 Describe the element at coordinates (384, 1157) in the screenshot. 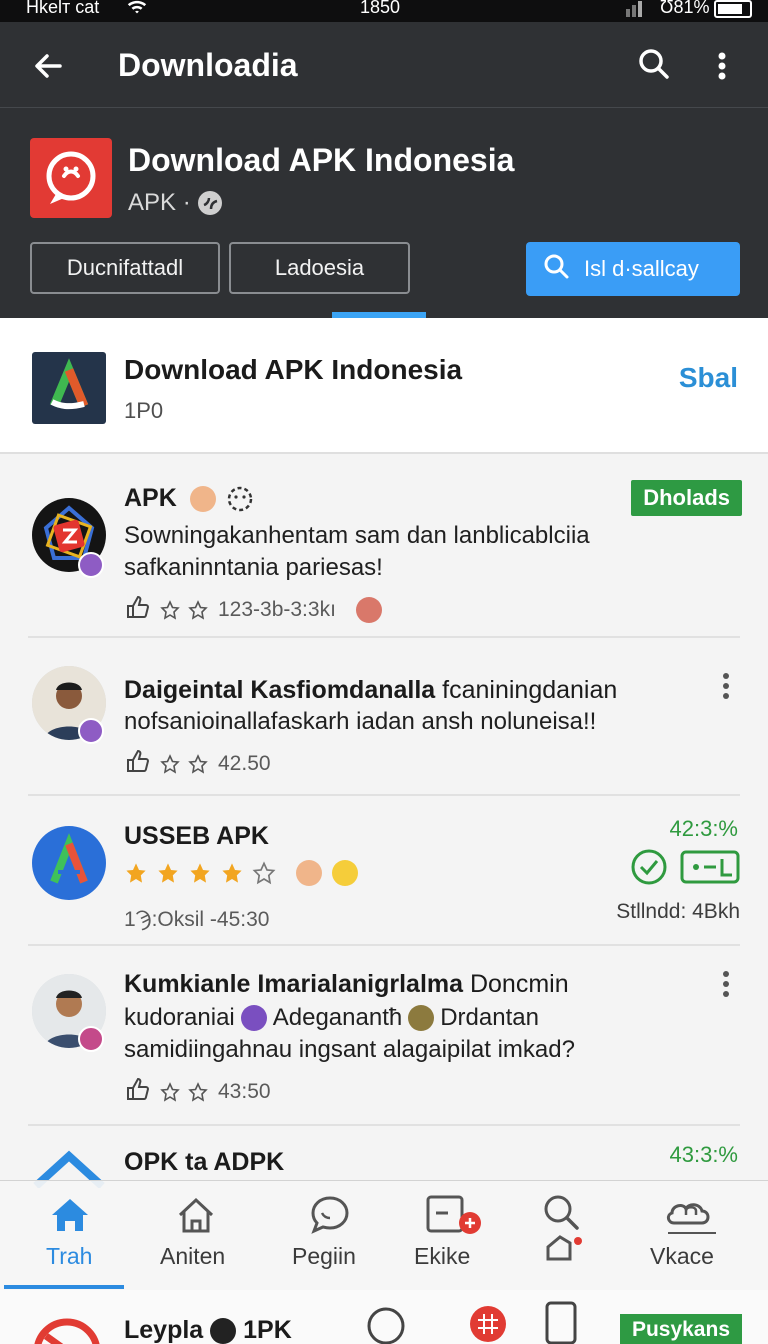

I see `list-item: OPK ta ADPK 43:3:%` at that location.